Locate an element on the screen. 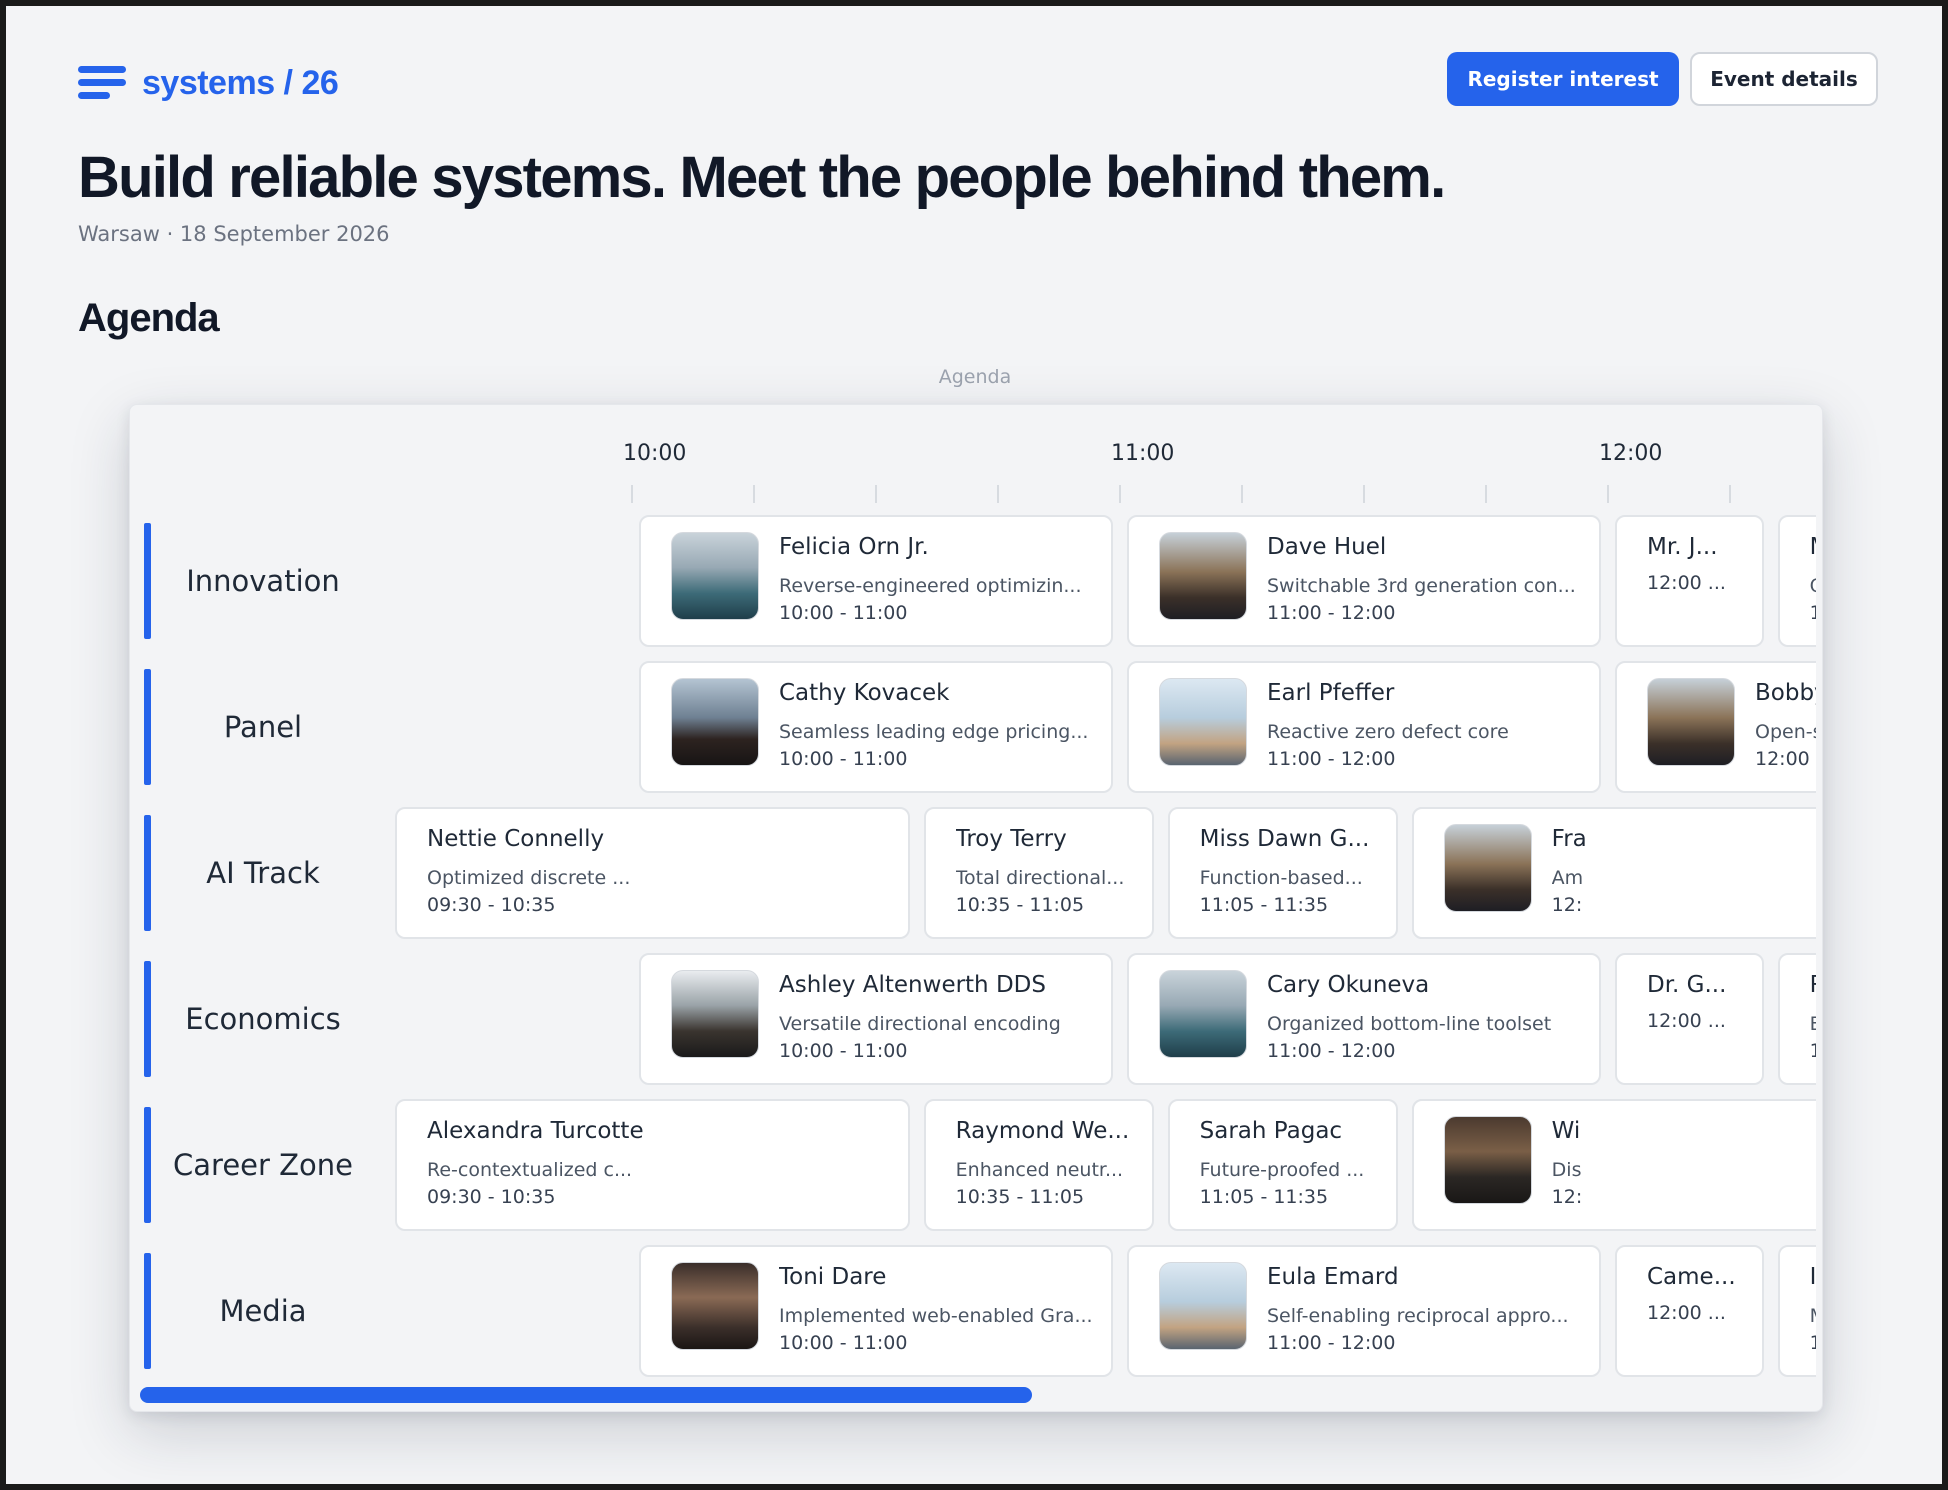 The height and width of the screenshot is (1490, 1948). speaker-name: Renee Wuckert is located at coordinates (1813, 985).